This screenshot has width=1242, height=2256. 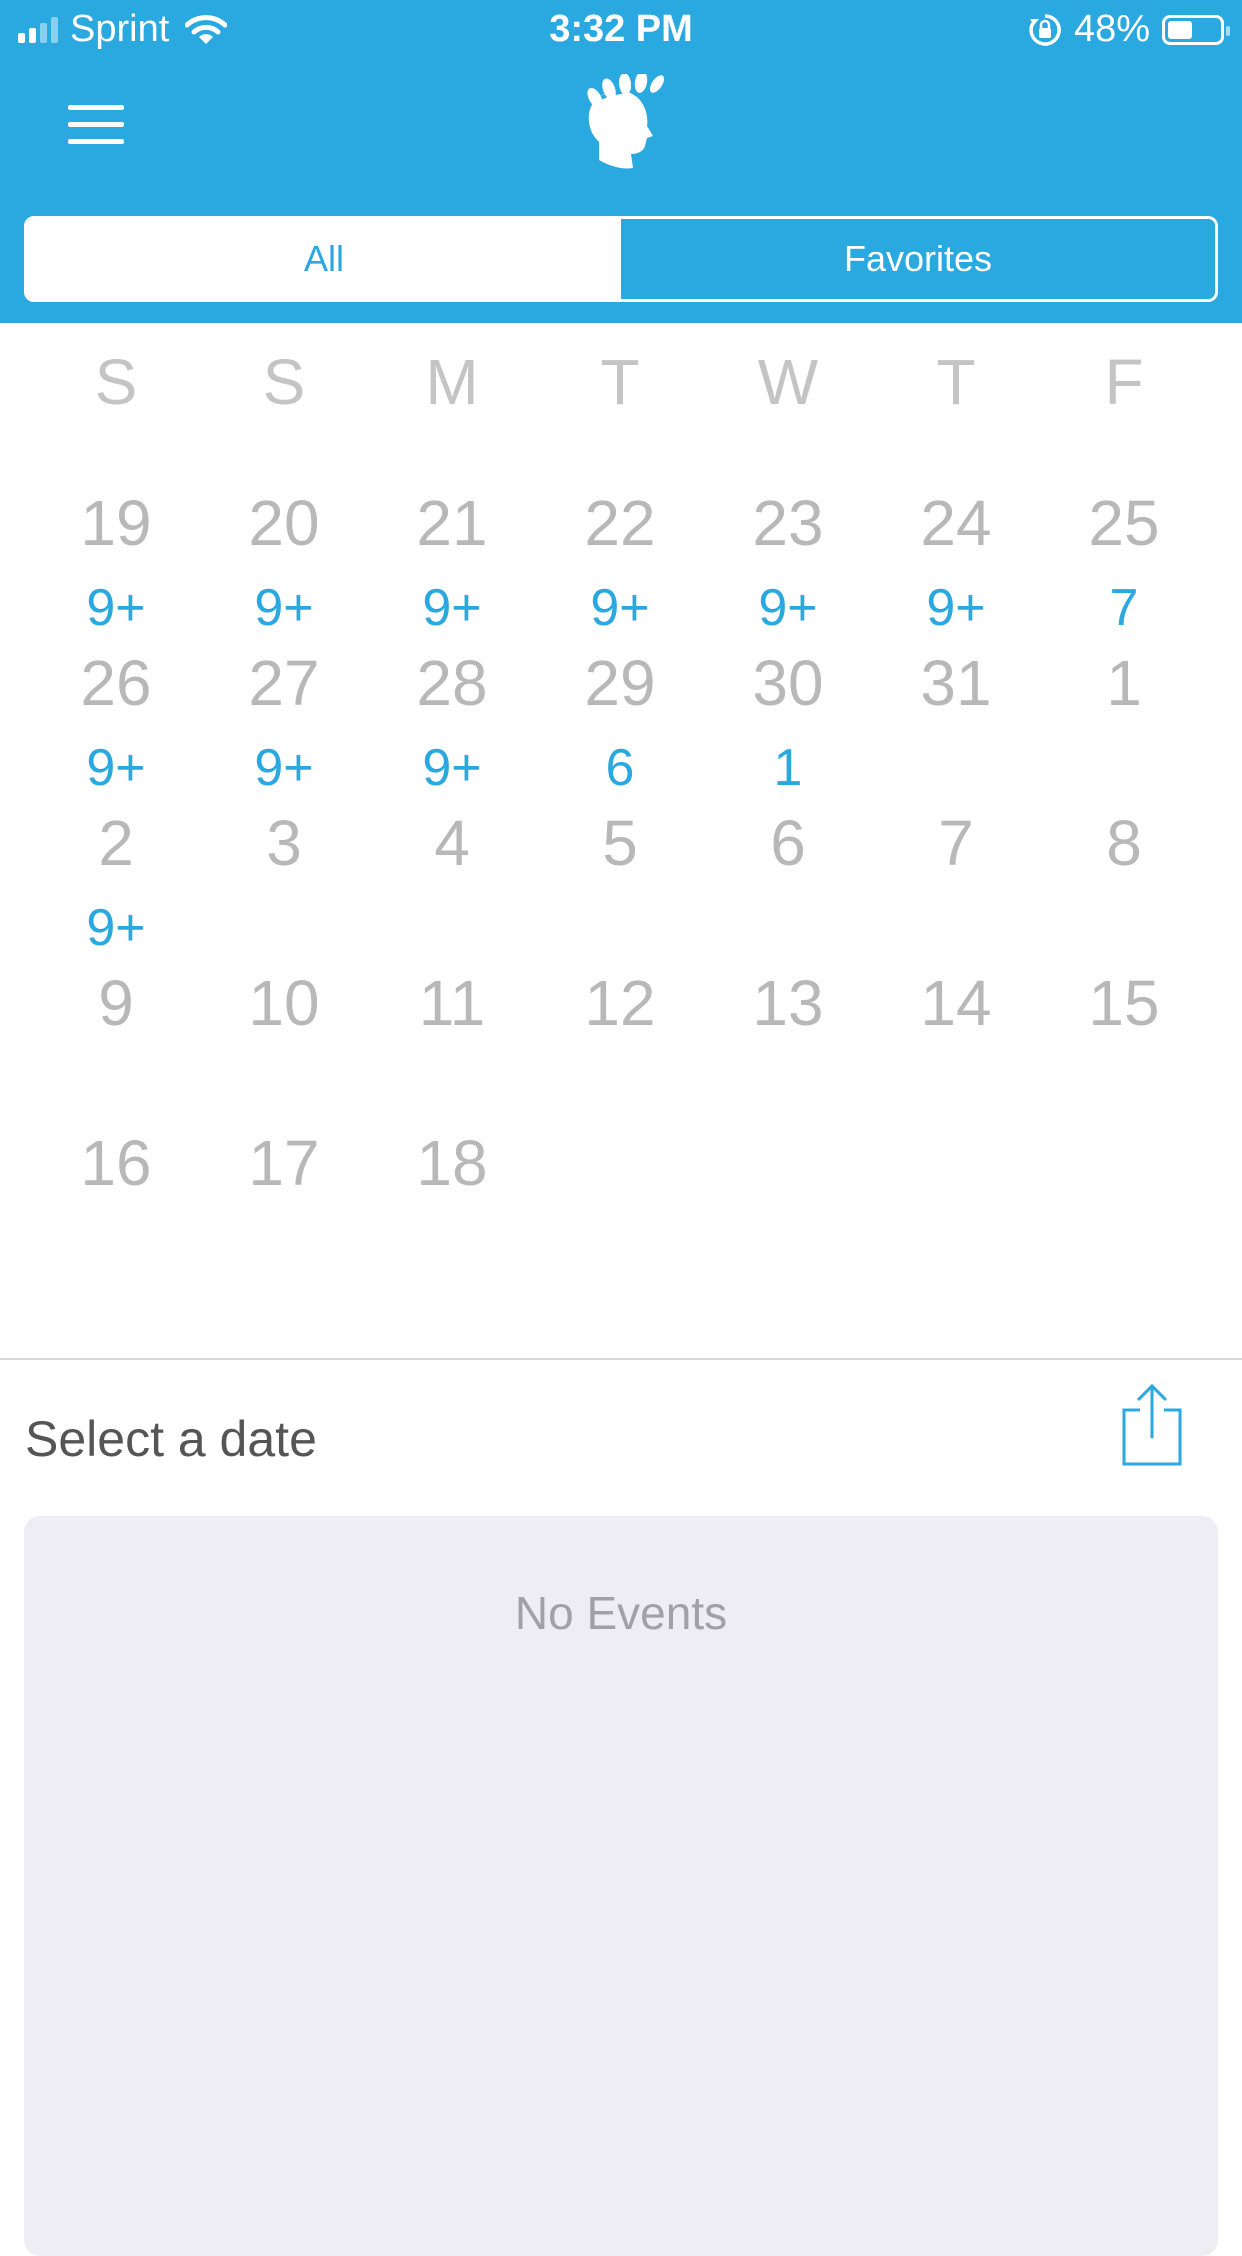 I want to click on calendar-day-cell: 23 9+, so click(x=788, y=560).